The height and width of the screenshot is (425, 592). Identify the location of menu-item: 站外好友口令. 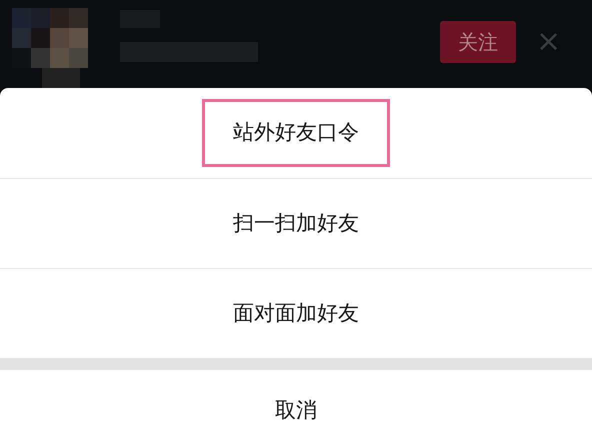
(296, 133).